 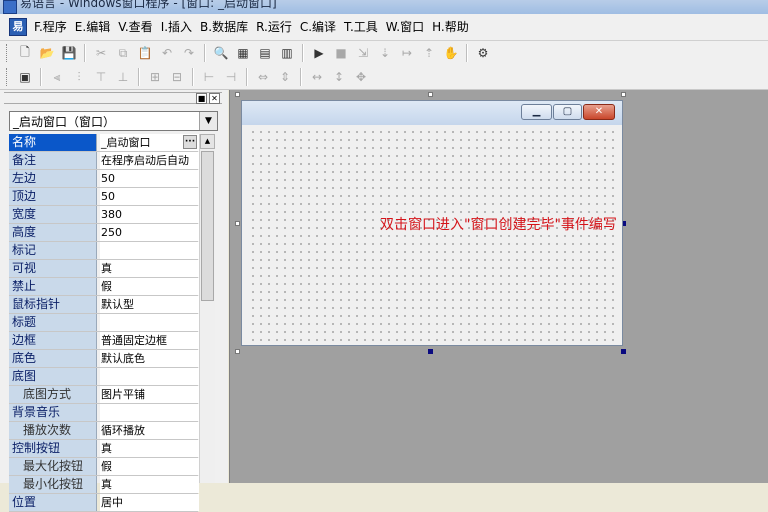 What do you see at coordinates (243, 53) in the screenshot?
I see `layout-1-icon: ▦` at bounding box center [243, 53].